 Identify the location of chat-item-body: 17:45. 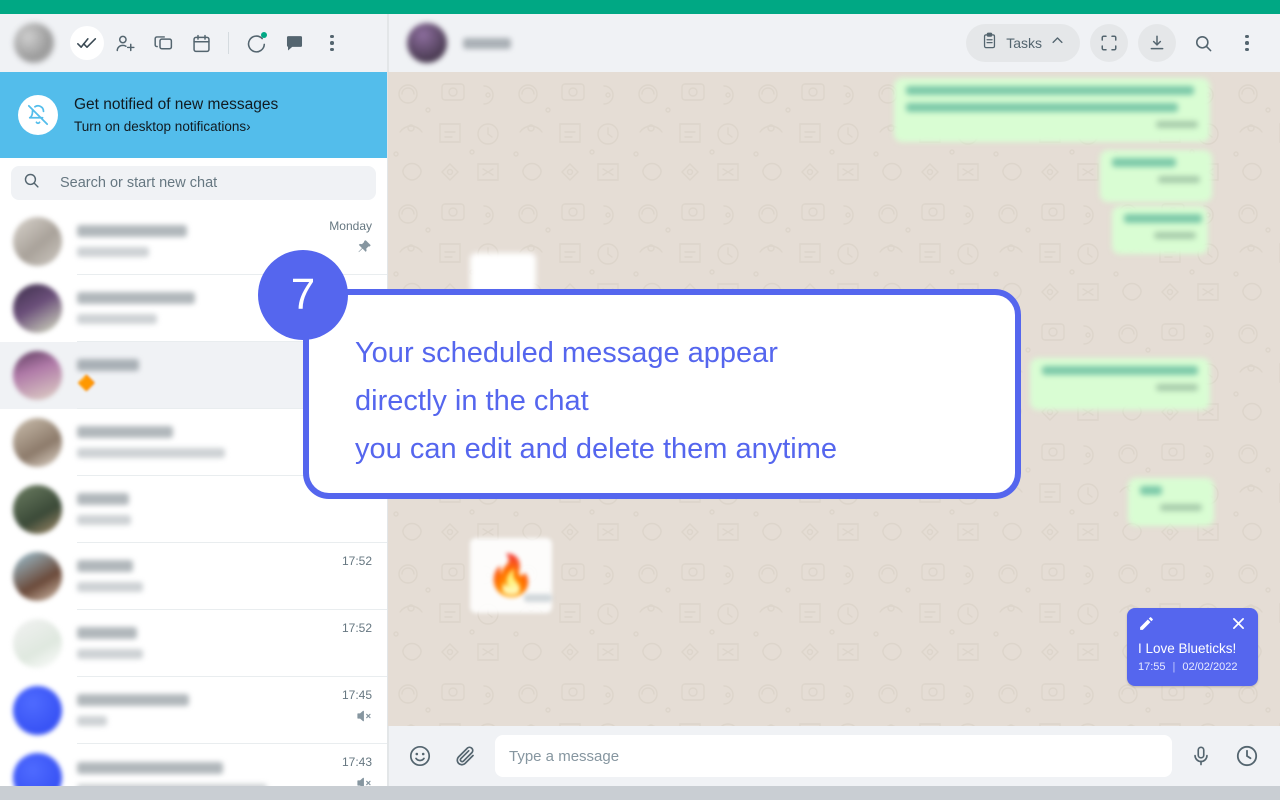
(232, 710).